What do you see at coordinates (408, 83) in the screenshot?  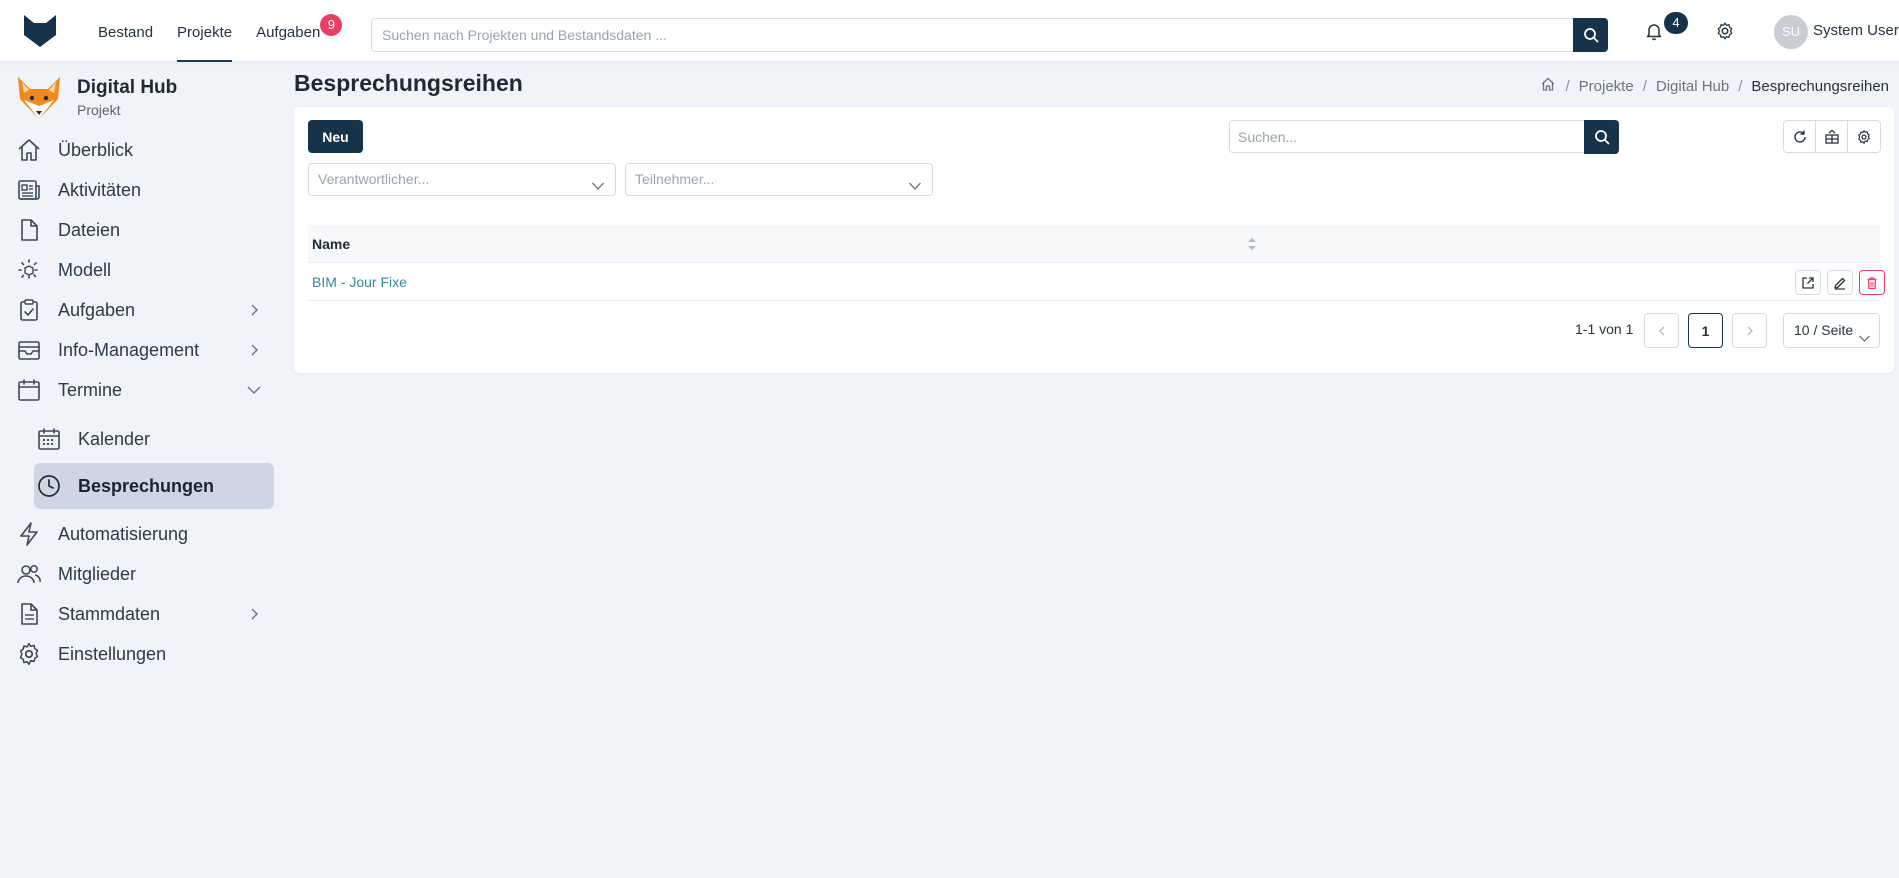 I see `page-title: Besprechungsreihen` at bounding box center [408, 83].